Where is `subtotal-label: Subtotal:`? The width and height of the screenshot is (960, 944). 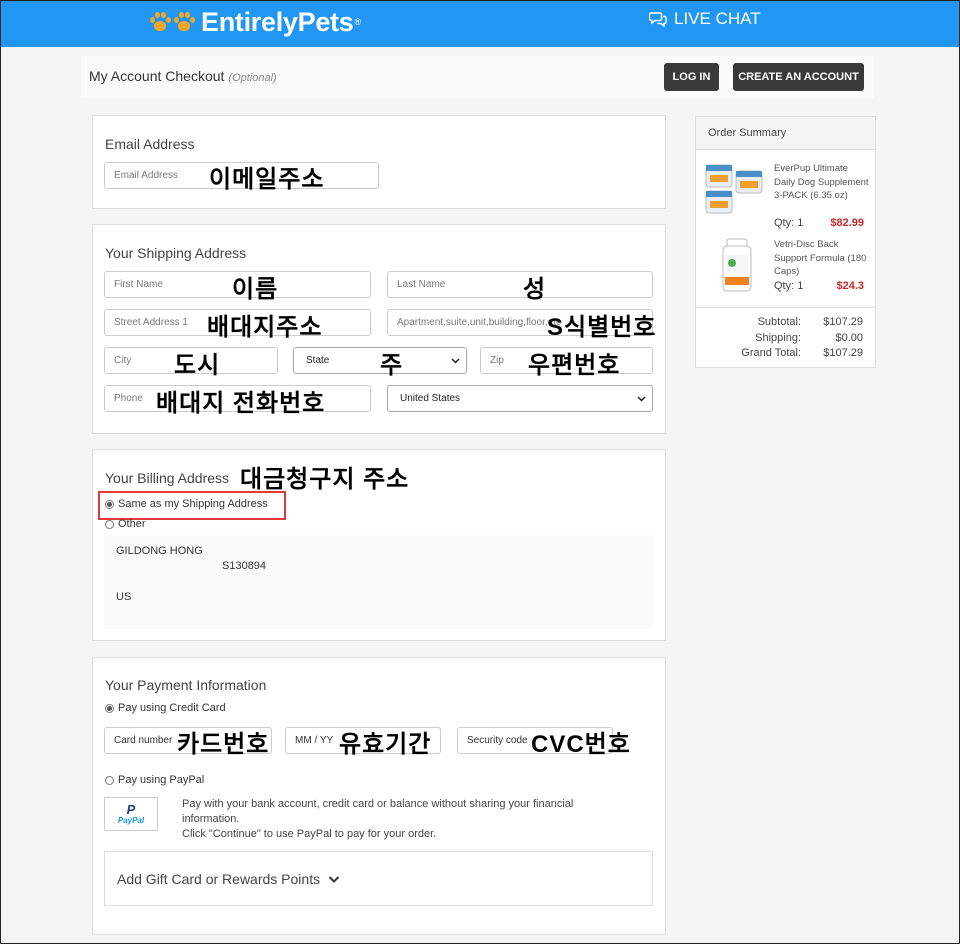 subtotal-label: Subtotal: is located at coordinates (779, 322).